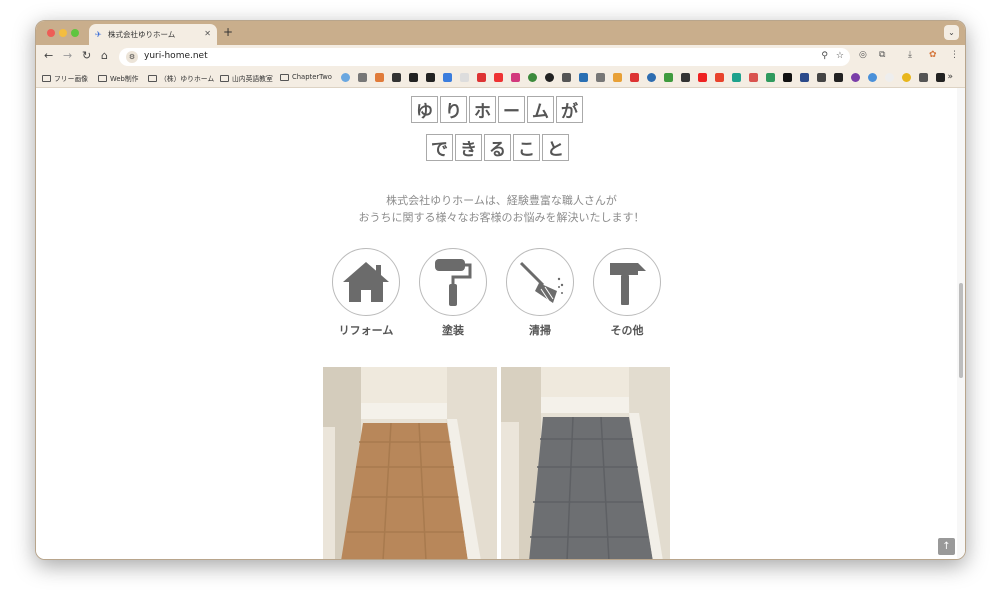  What do you see at coordinates (569, 109) in the screenshot?
I see `title-char: が` at bounding box center [569, 109].